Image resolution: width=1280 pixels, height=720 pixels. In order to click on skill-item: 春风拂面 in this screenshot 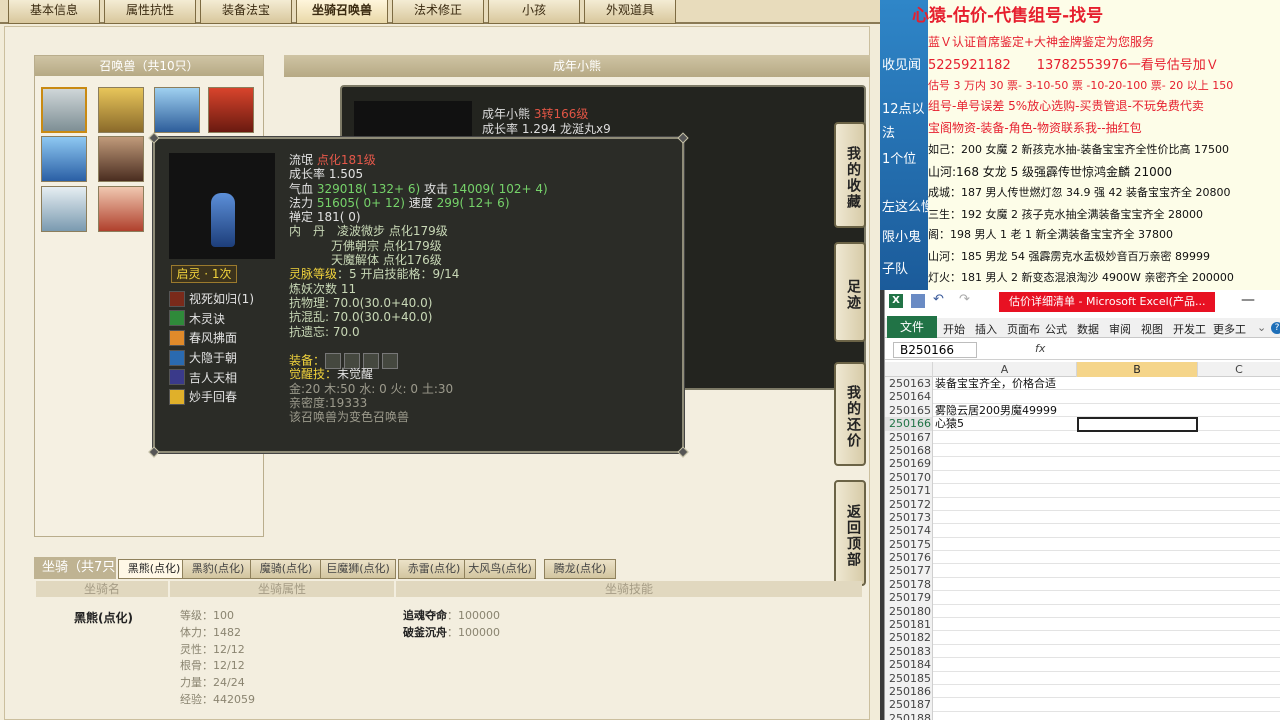, I will do `click(211, 338)`.